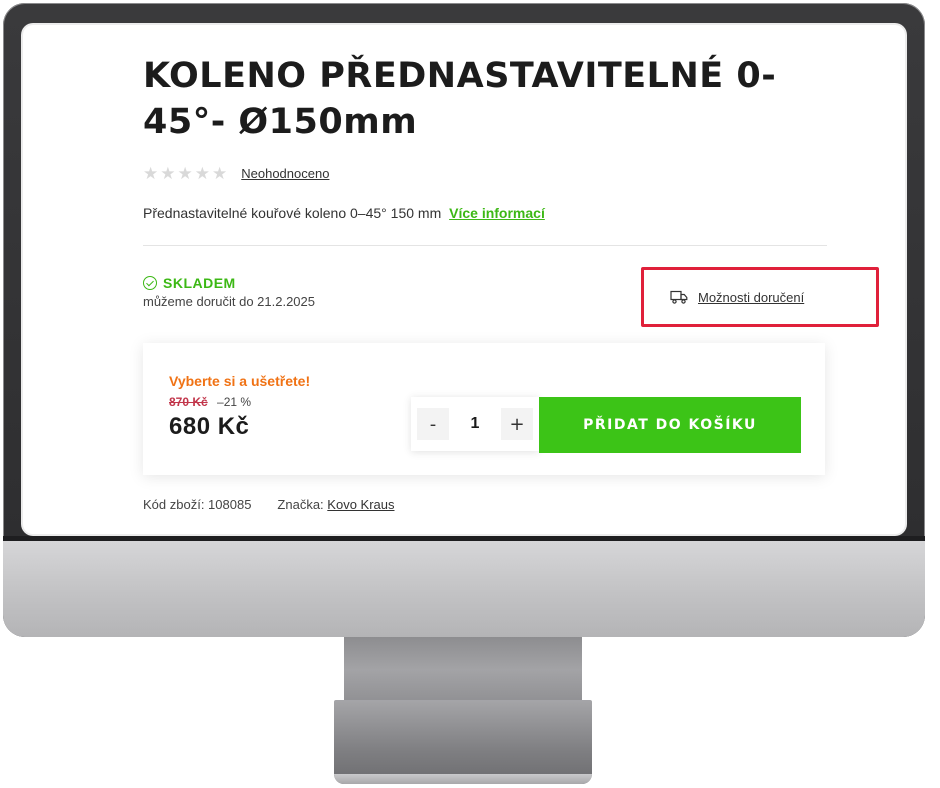  I want to click on brand-link: Kovo Kraus, so click(360, 504).